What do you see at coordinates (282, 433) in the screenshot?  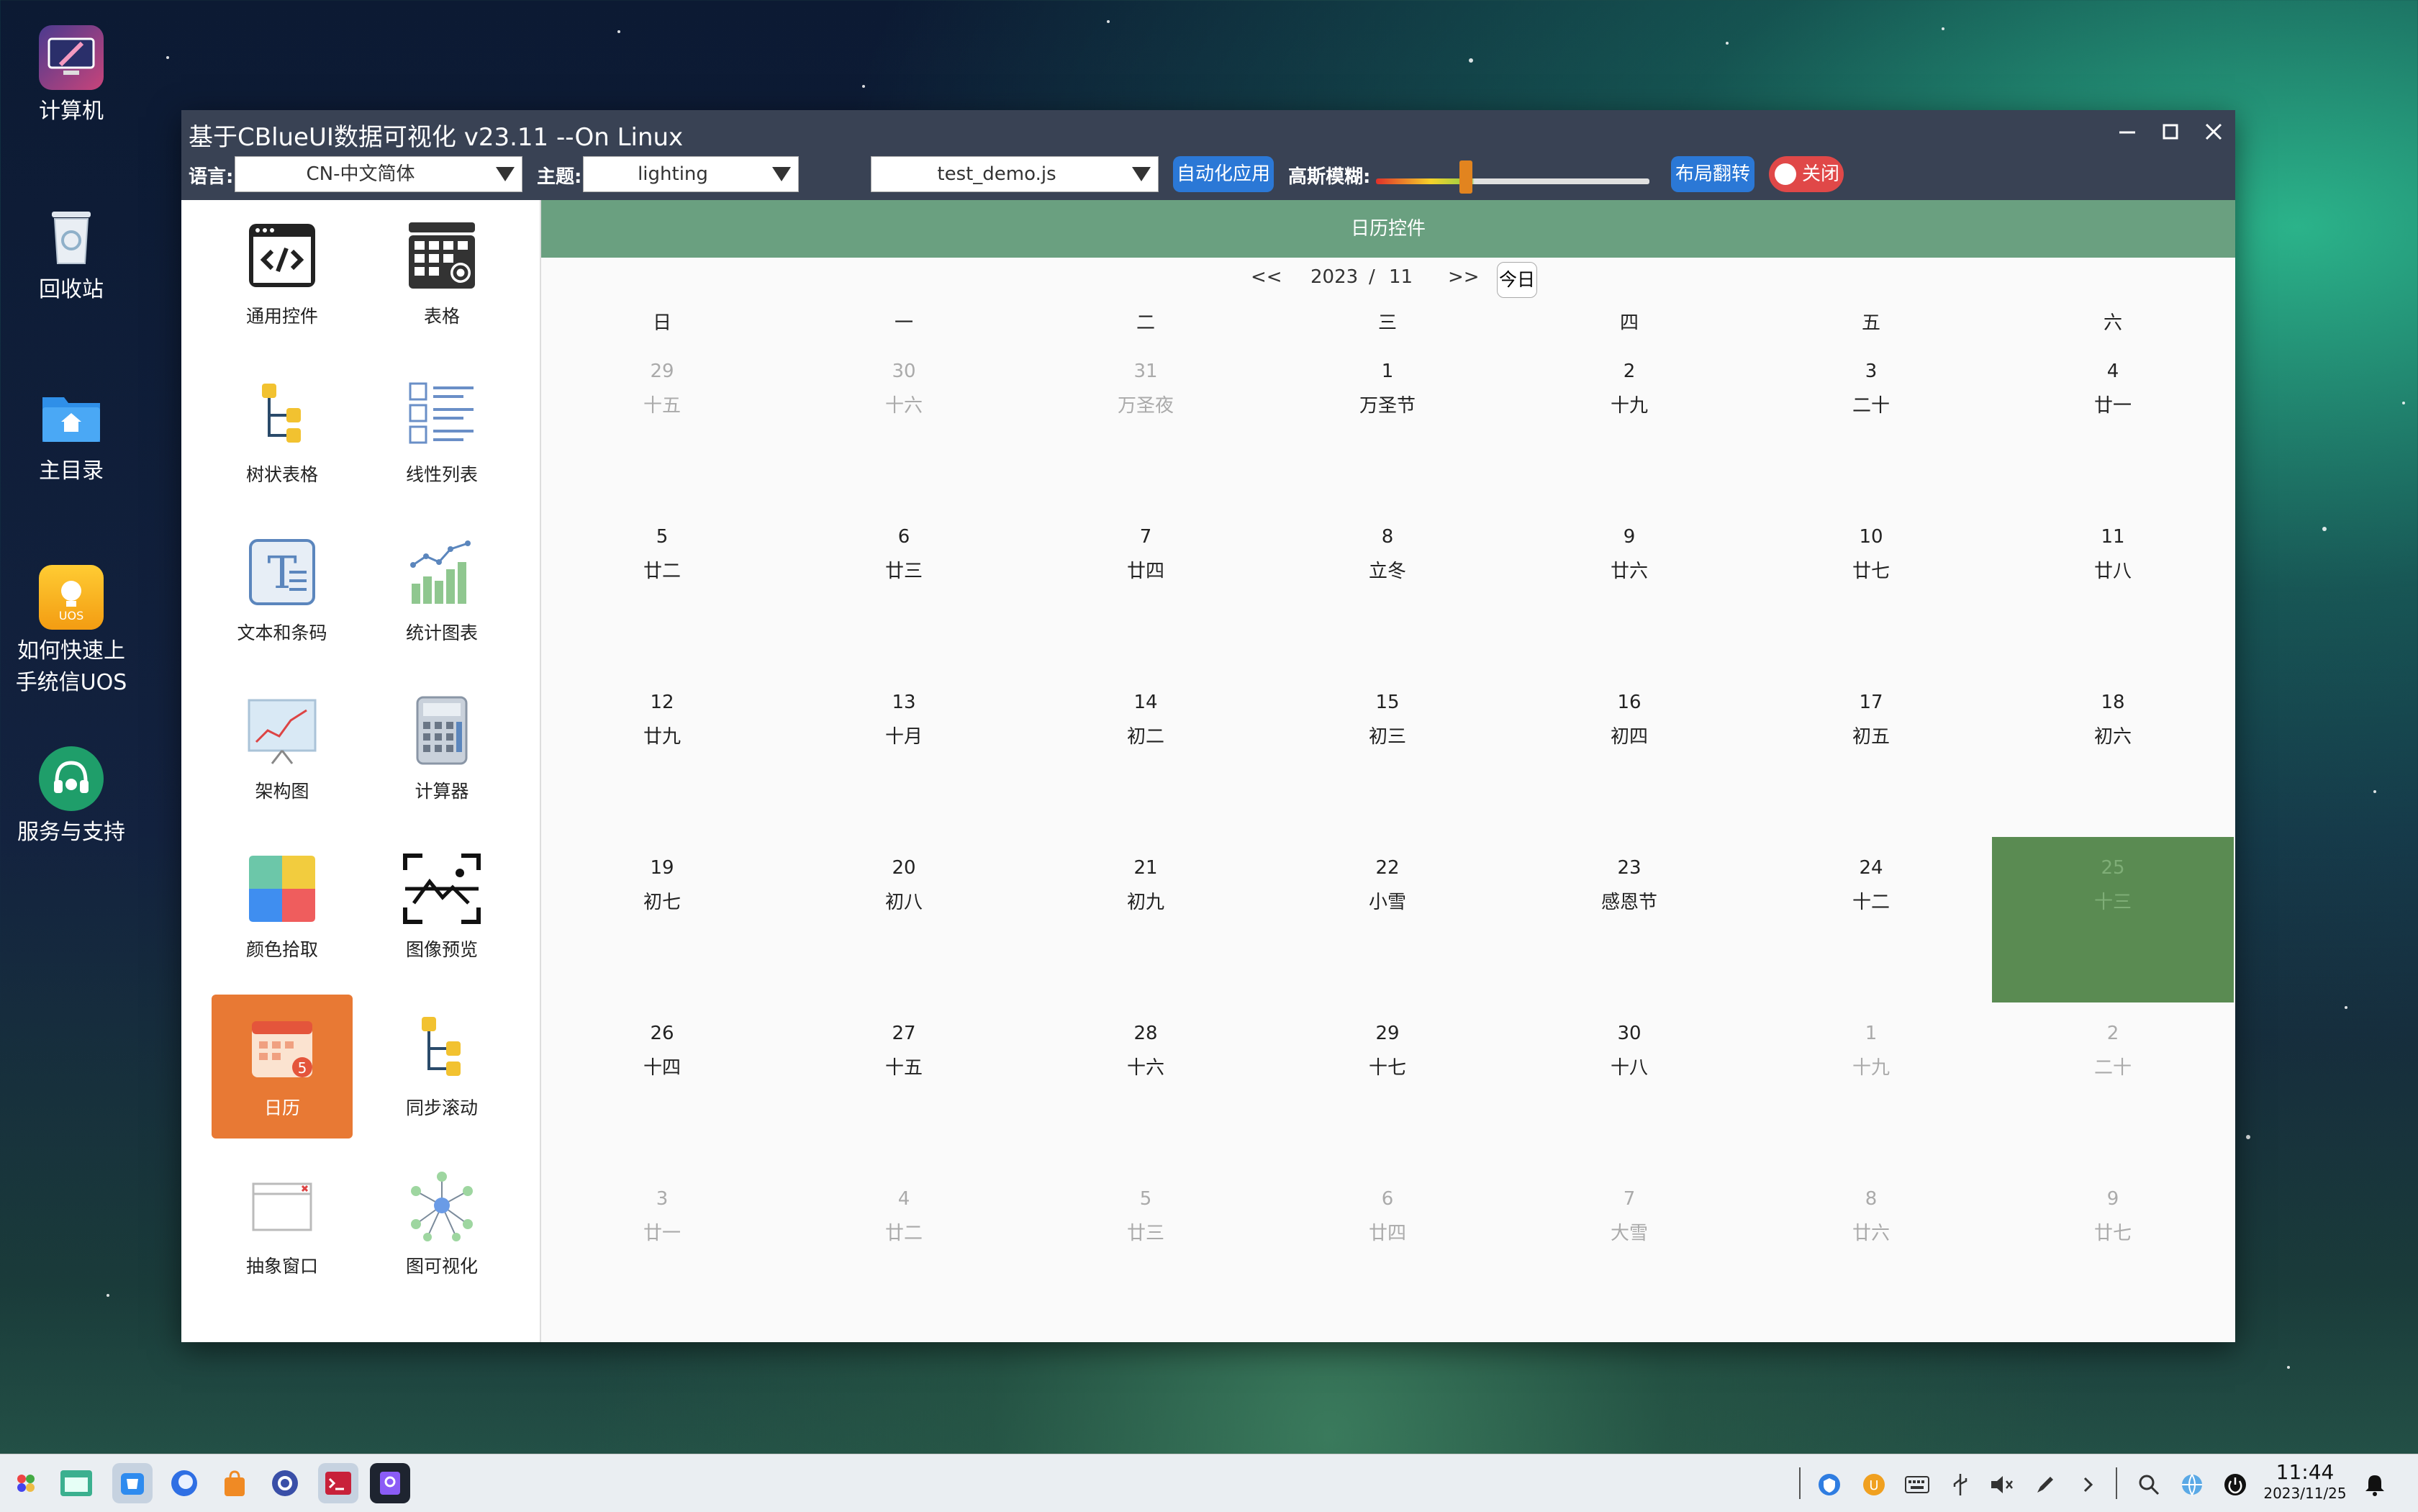 I see `sidebar-item-tree-table: 树状表格` at bounding box center [282, 433].